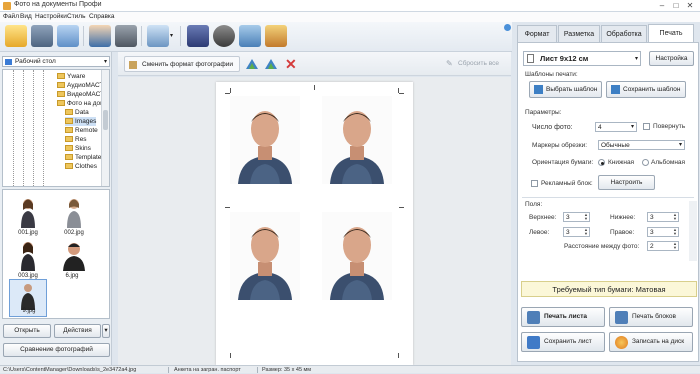  I want to click on menu-help: Справка, so click(102, 16).